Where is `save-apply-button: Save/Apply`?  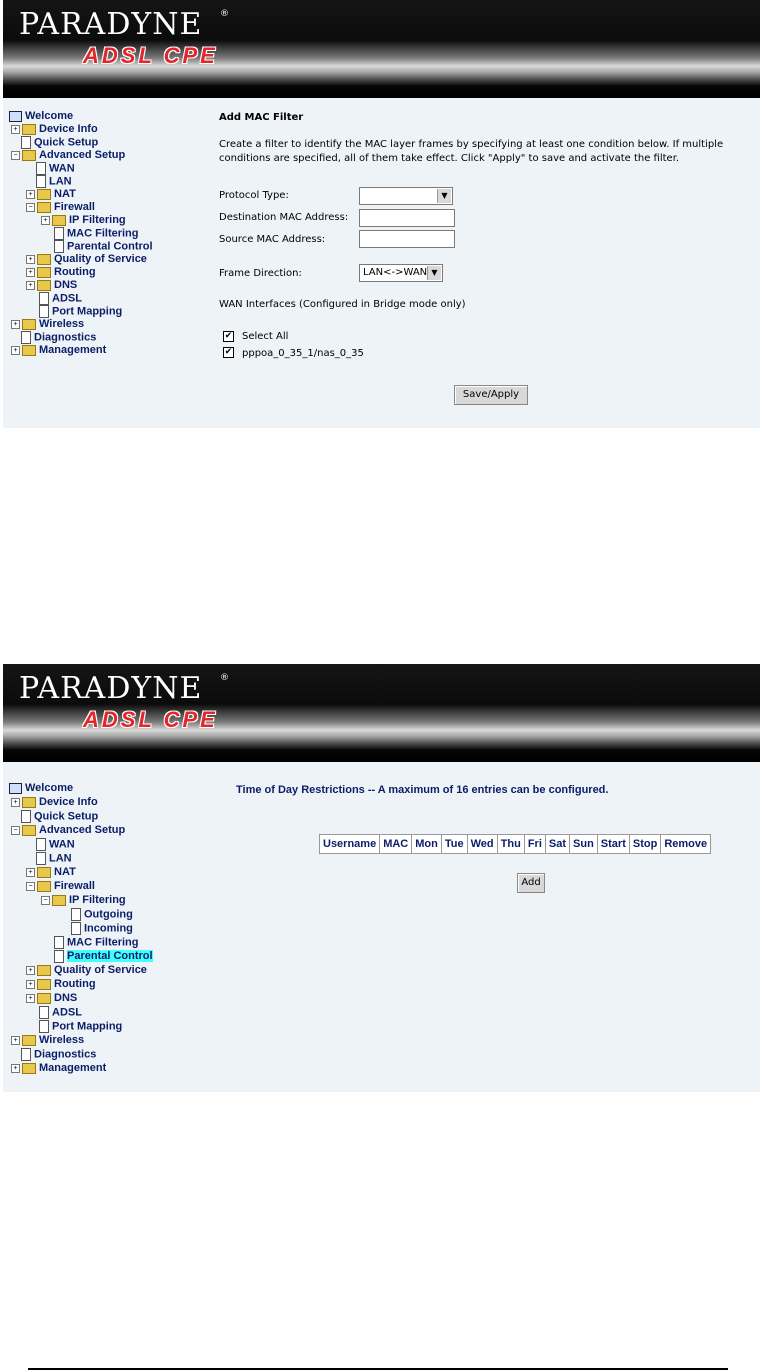 save-apply-button: Save/Apply is located at coordinates (491, 395).